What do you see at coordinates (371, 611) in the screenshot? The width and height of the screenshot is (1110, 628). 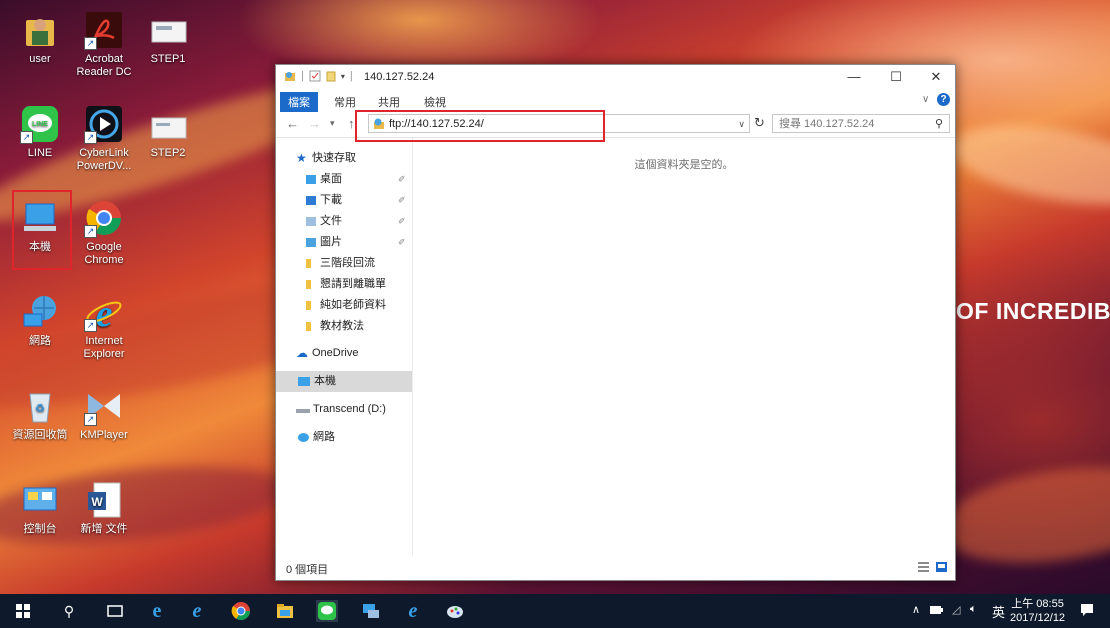 I see `network-app-icon` at bounding box center [371, 611].